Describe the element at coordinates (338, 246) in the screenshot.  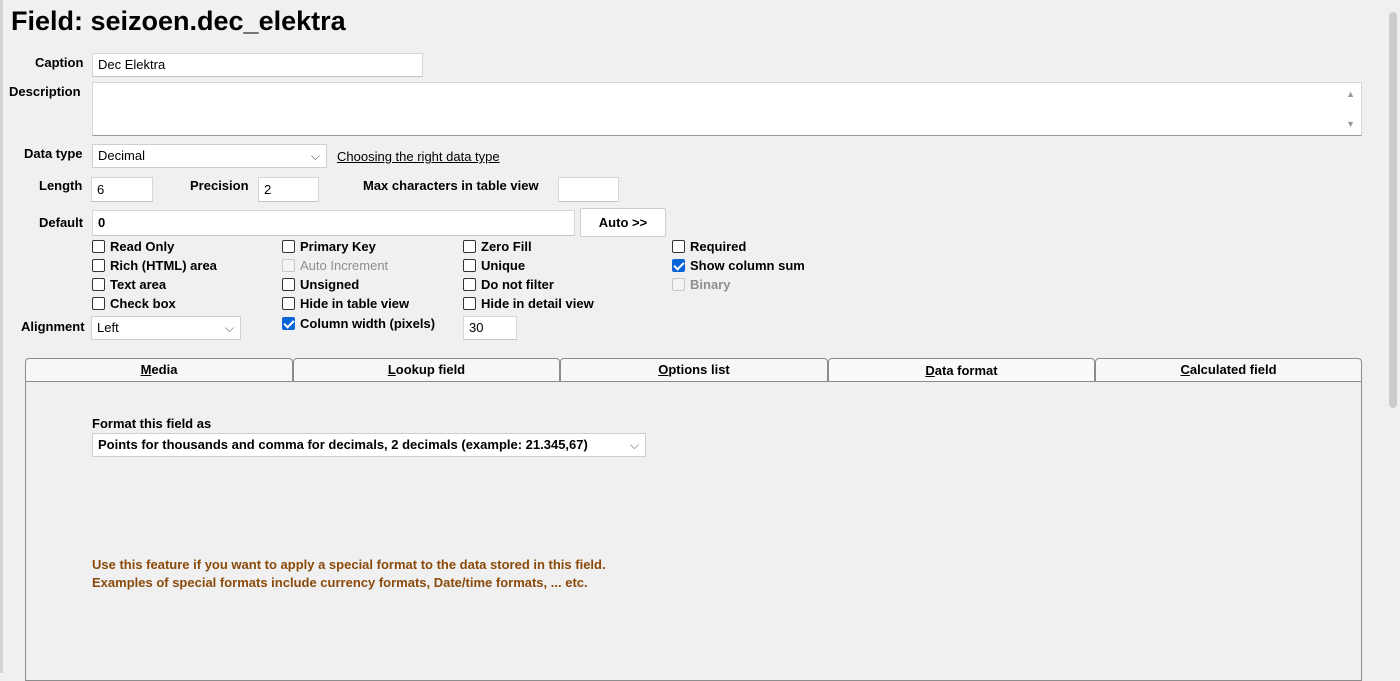
I see `primary-key-label: Primary Key` at that location.